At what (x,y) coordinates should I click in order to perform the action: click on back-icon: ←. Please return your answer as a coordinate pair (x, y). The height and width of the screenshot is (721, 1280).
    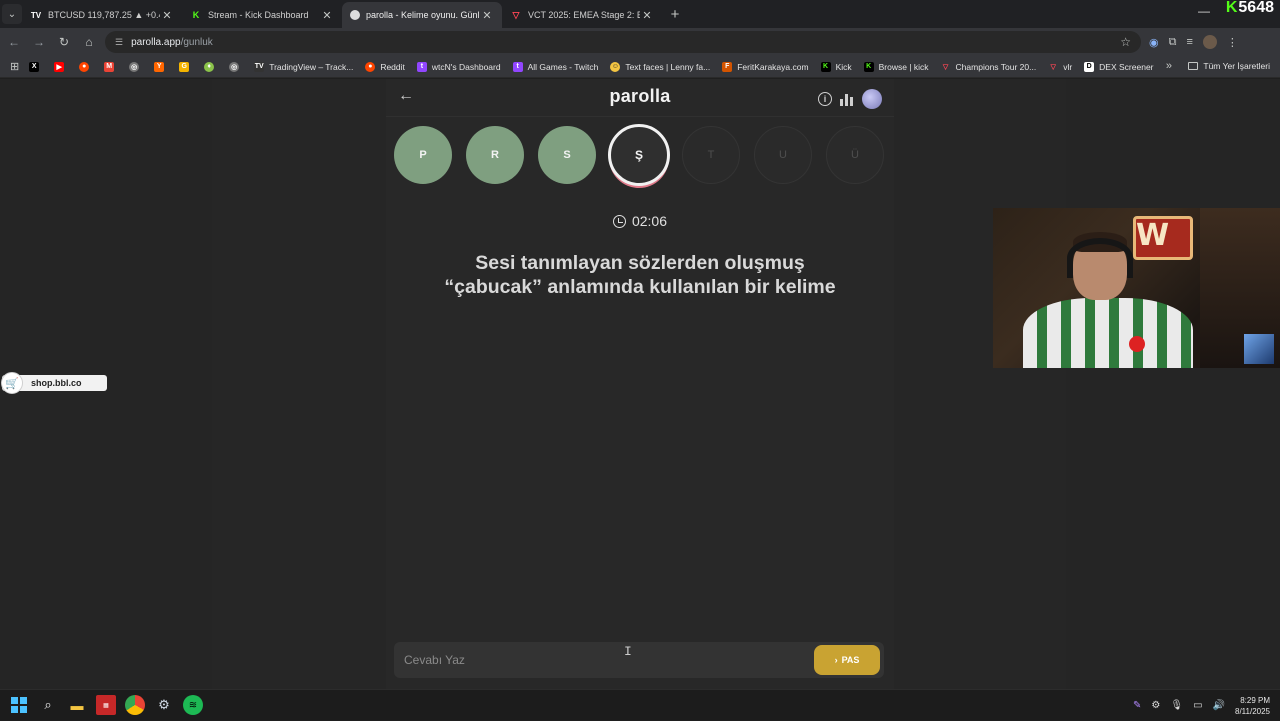
    Looking at the image, I should click on (14, 42).